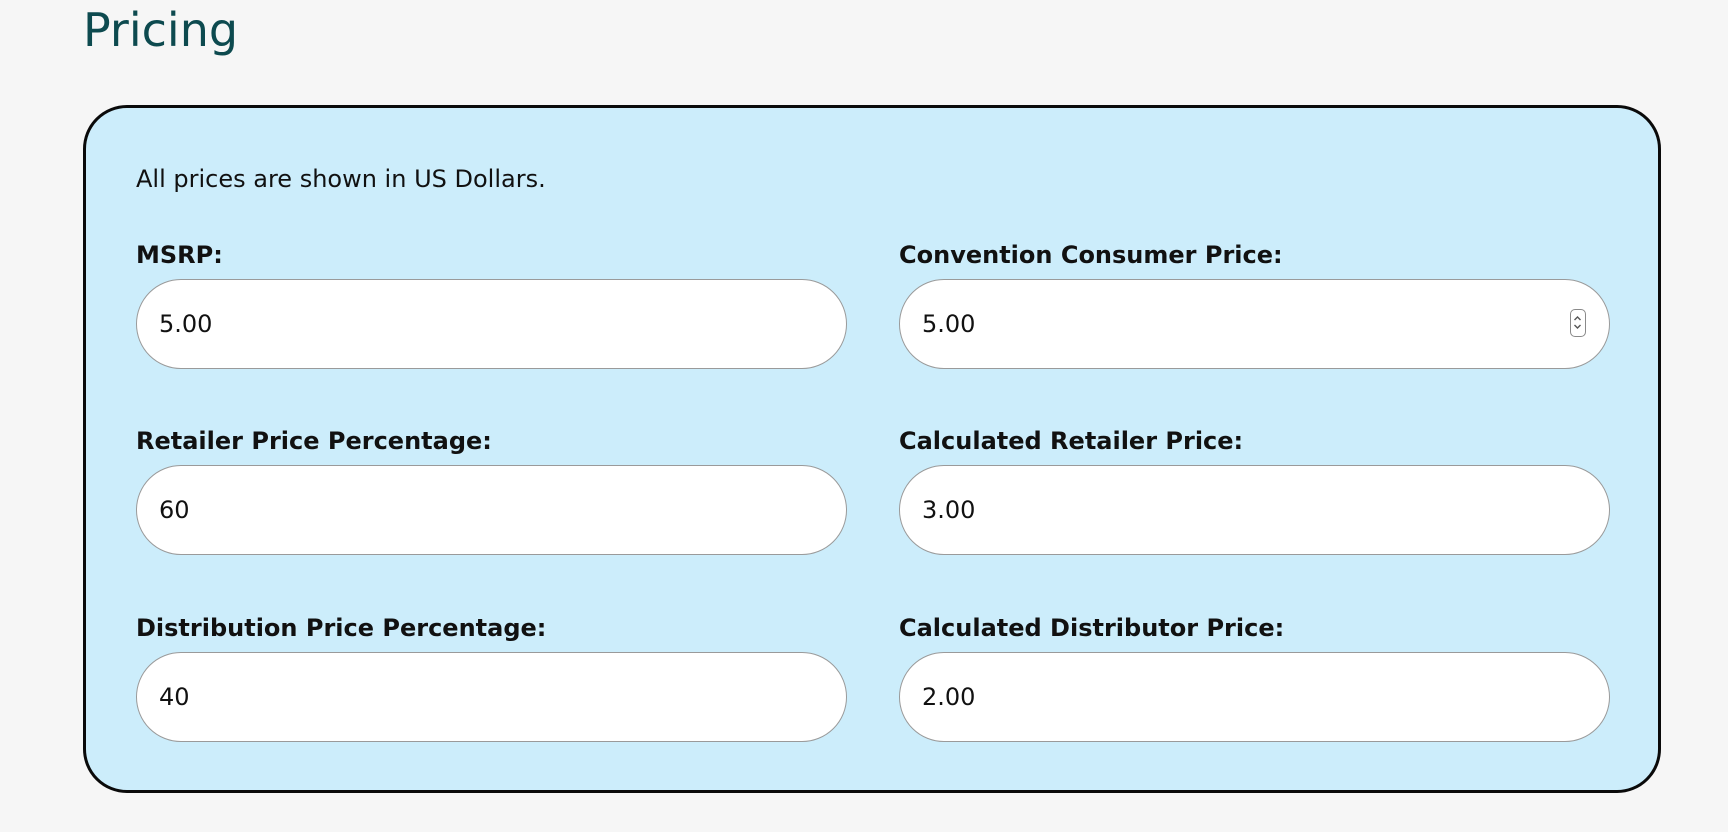 This screenshot has height=832, width=1728. What do you see at coordinates (314, 441) in the screenshot?
I see `retailer-price-percentage-label: Retailer Price Percentage:` at bounding box center [314, 441].